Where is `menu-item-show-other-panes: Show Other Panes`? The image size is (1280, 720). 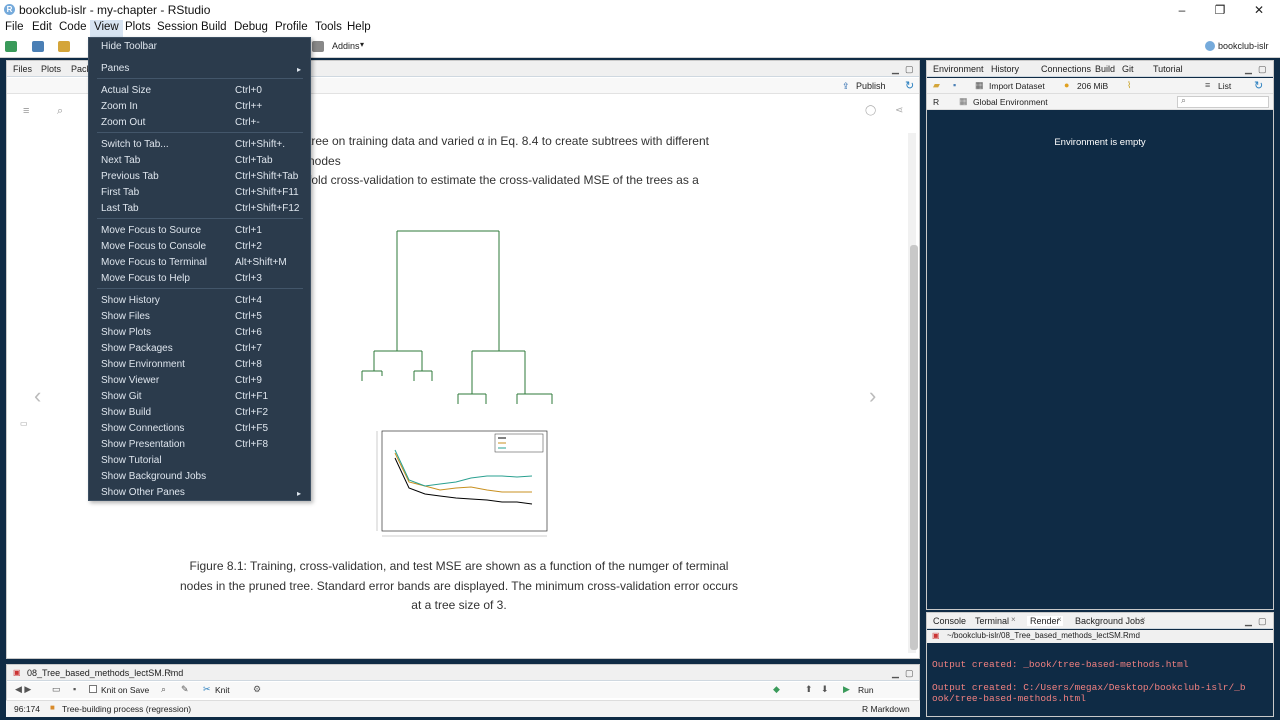 menu-item-show-other-panes: Show Other Panes is located at coordinates (143, 492).